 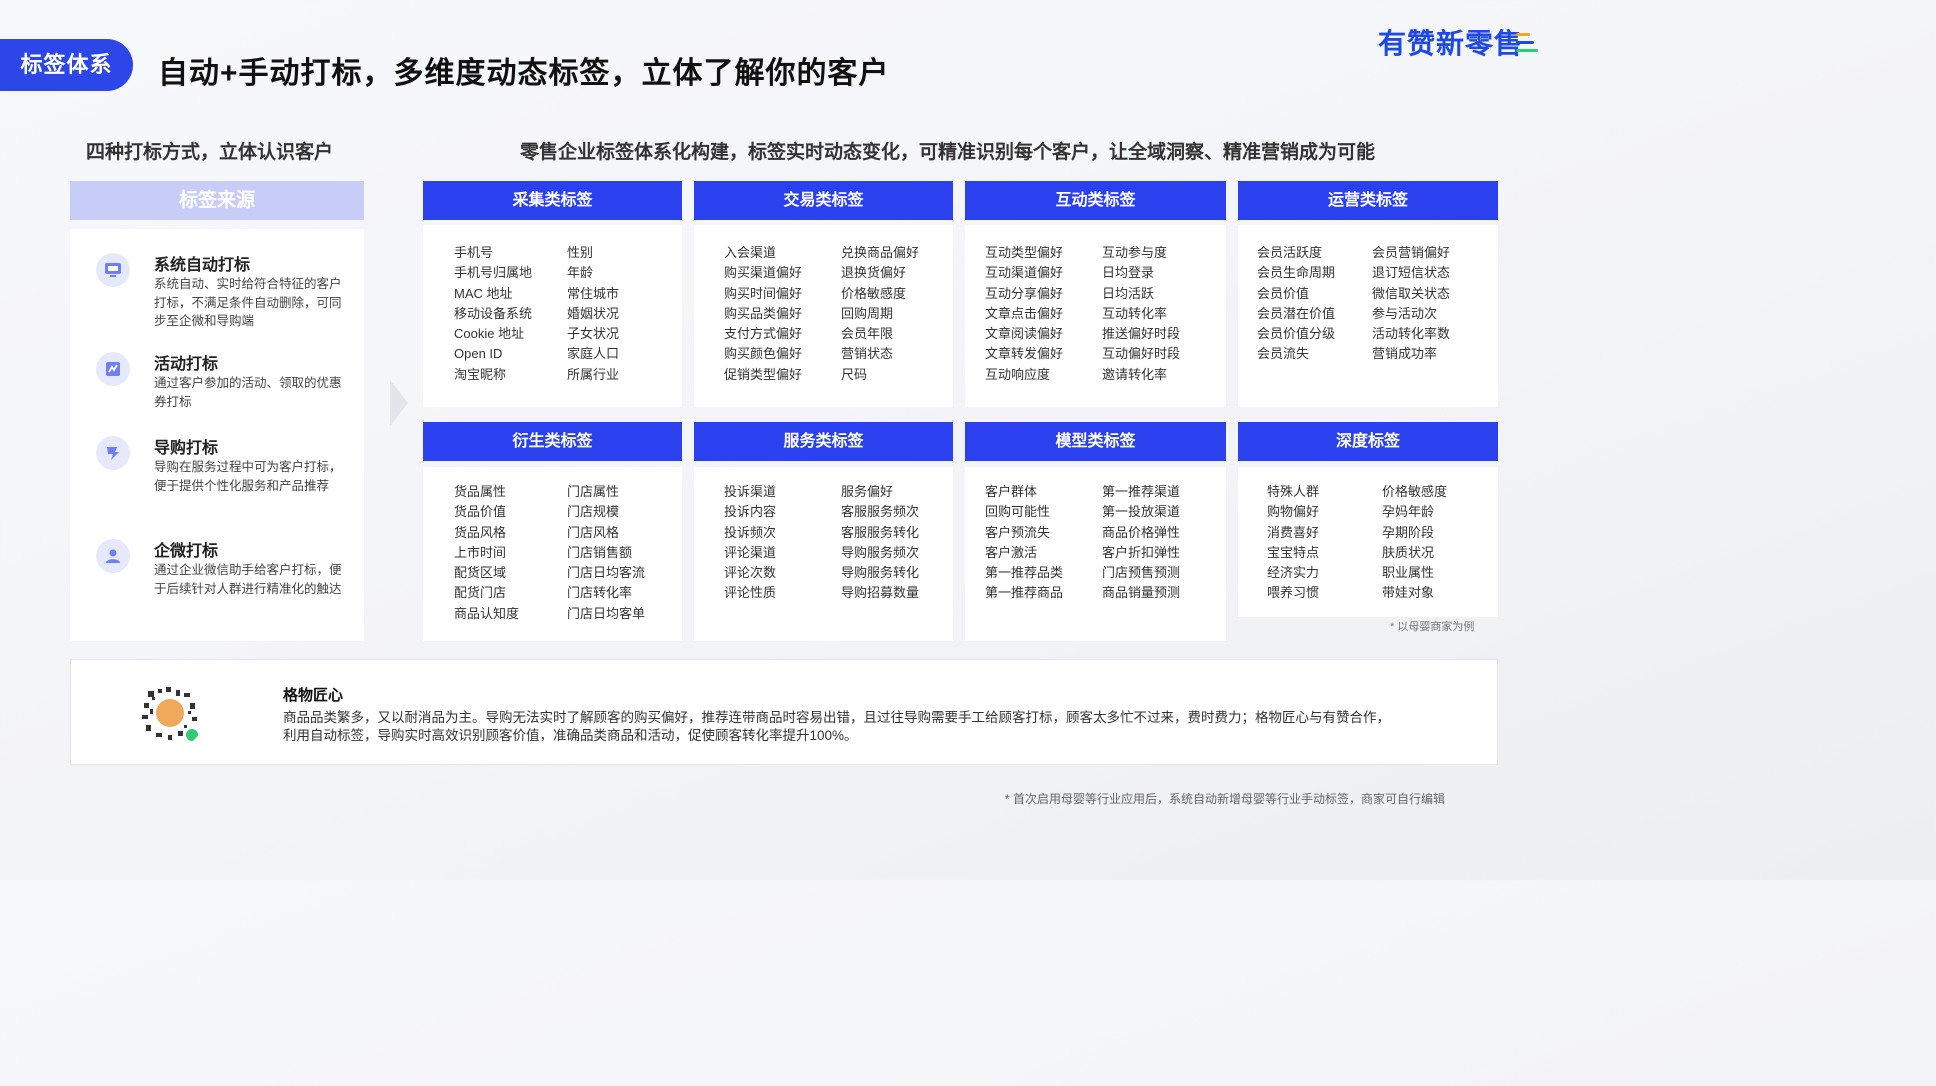 I want to click on tag-item: 回购周期, so click(x=867, y=313).